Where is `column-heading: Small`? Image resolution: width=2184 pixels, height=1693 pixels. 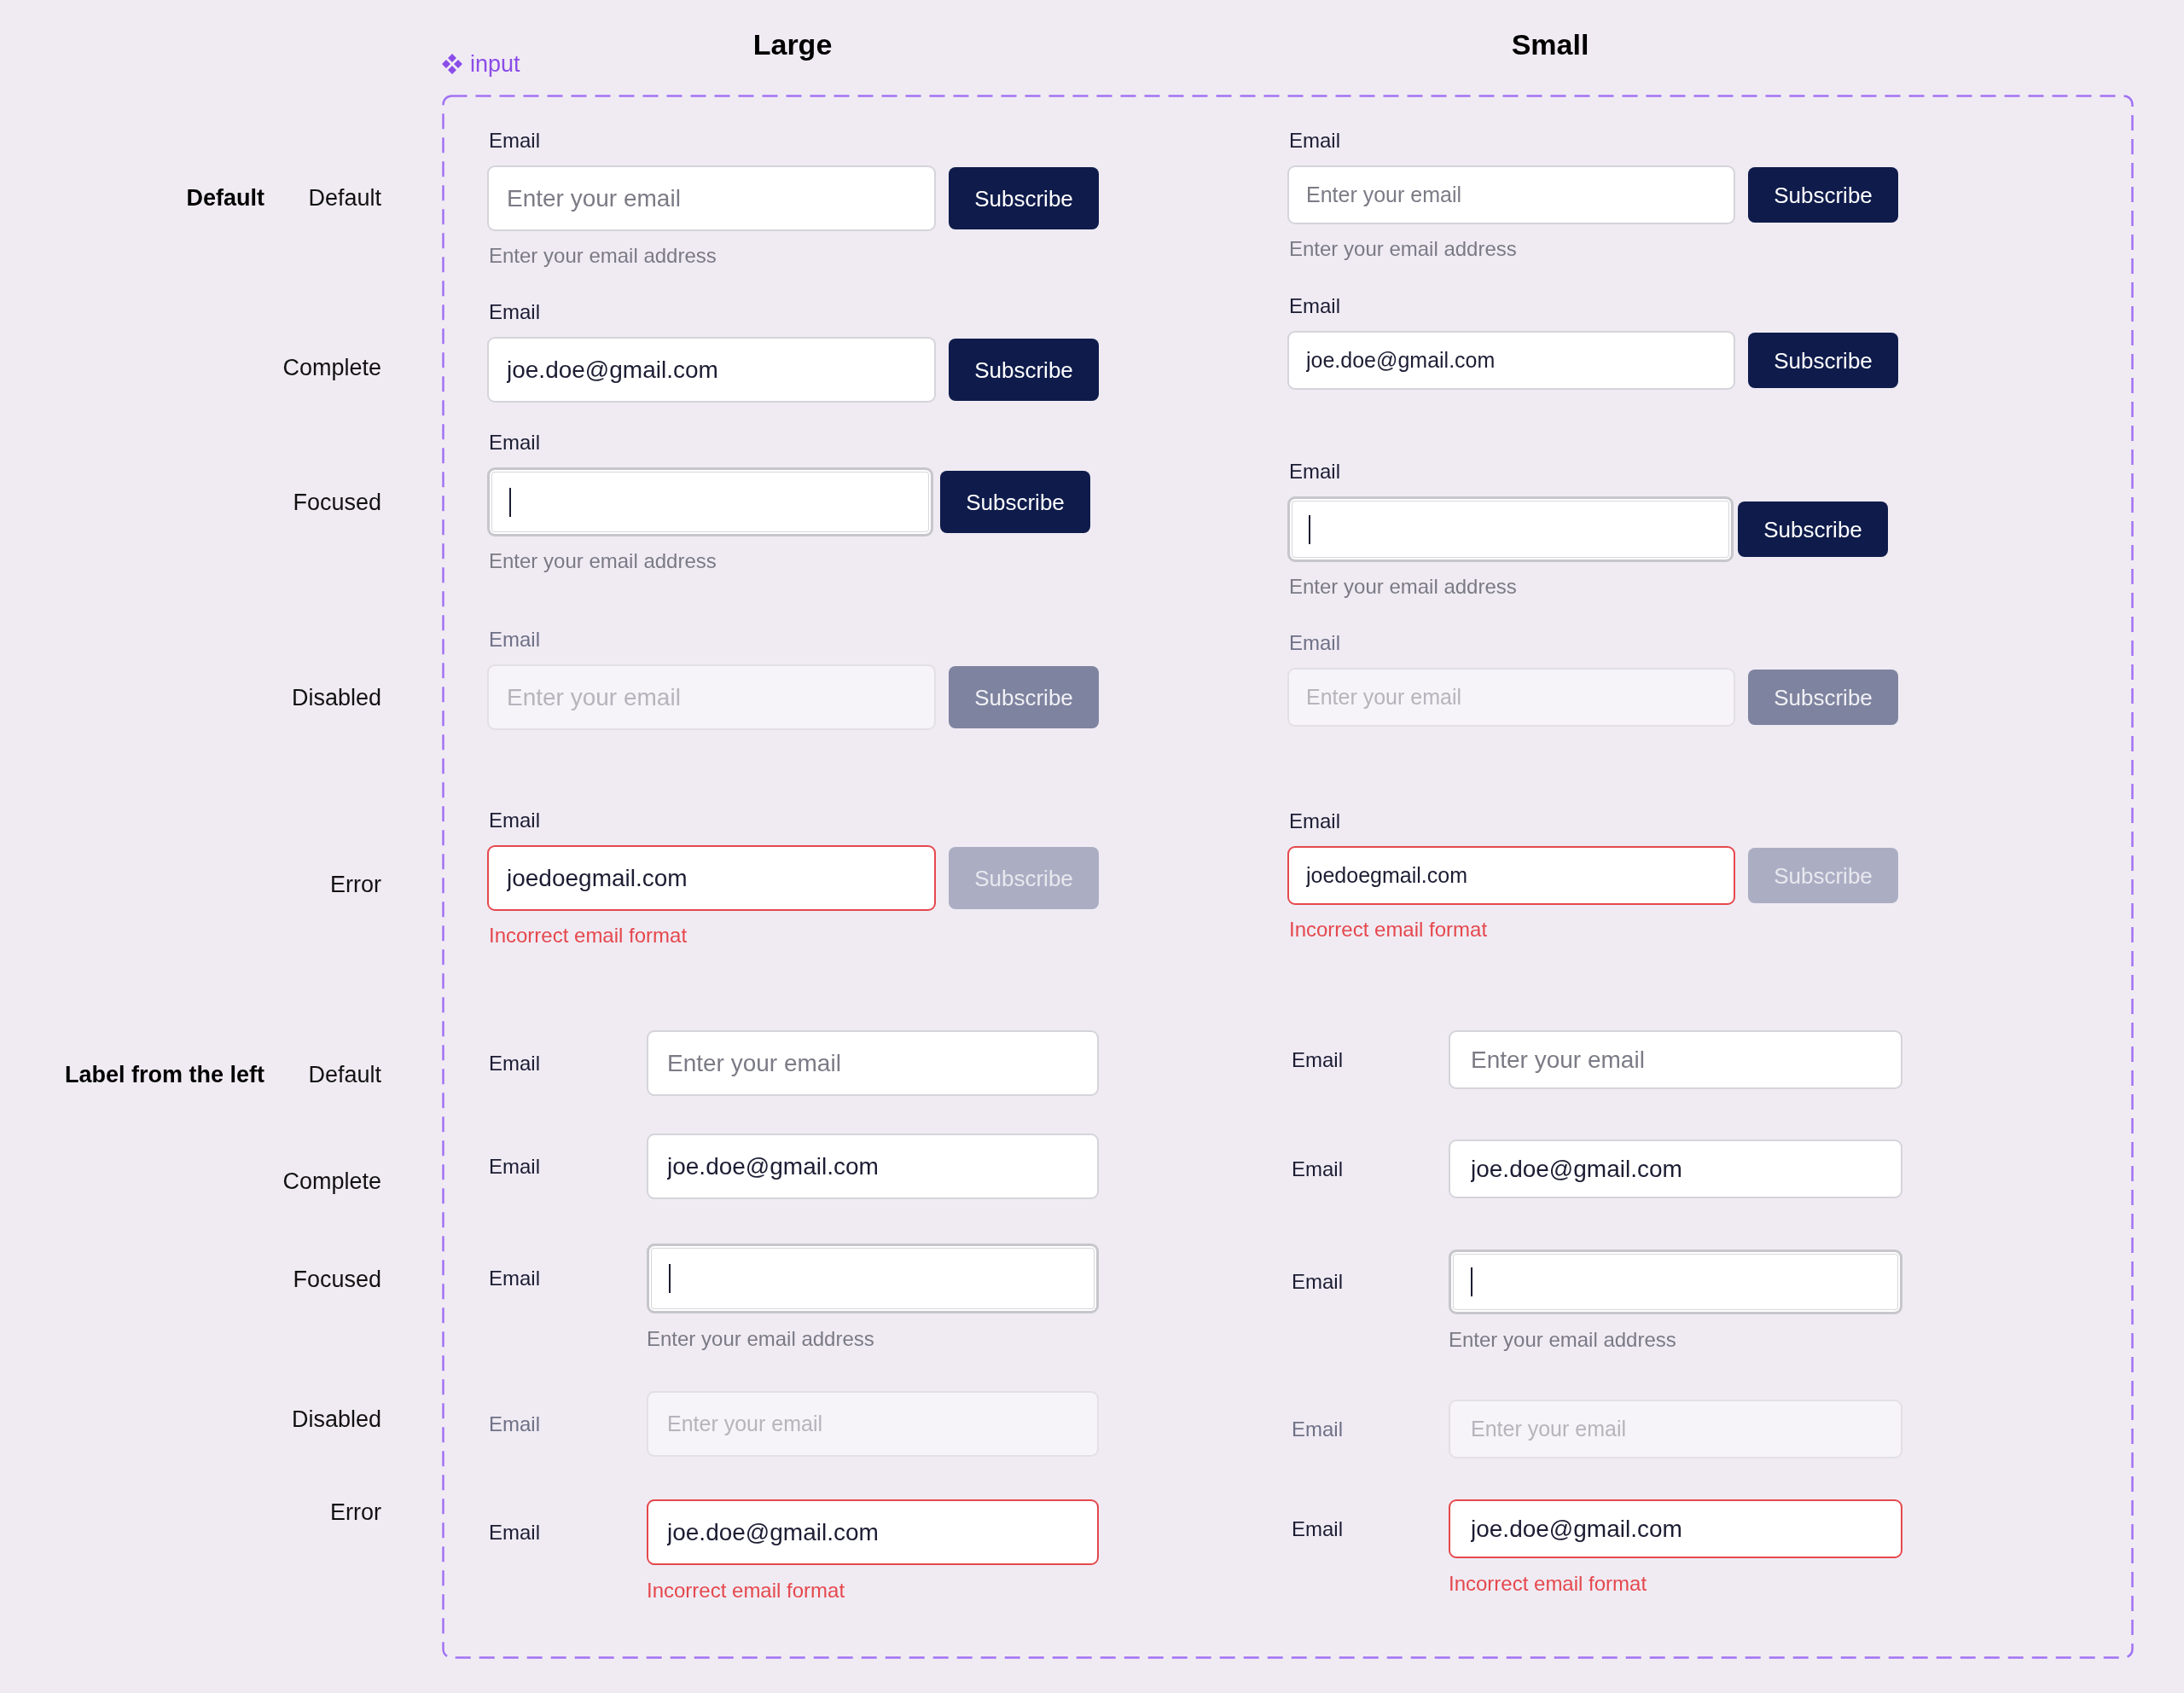 column-heading: Small is located at coordinates (1550, 44).